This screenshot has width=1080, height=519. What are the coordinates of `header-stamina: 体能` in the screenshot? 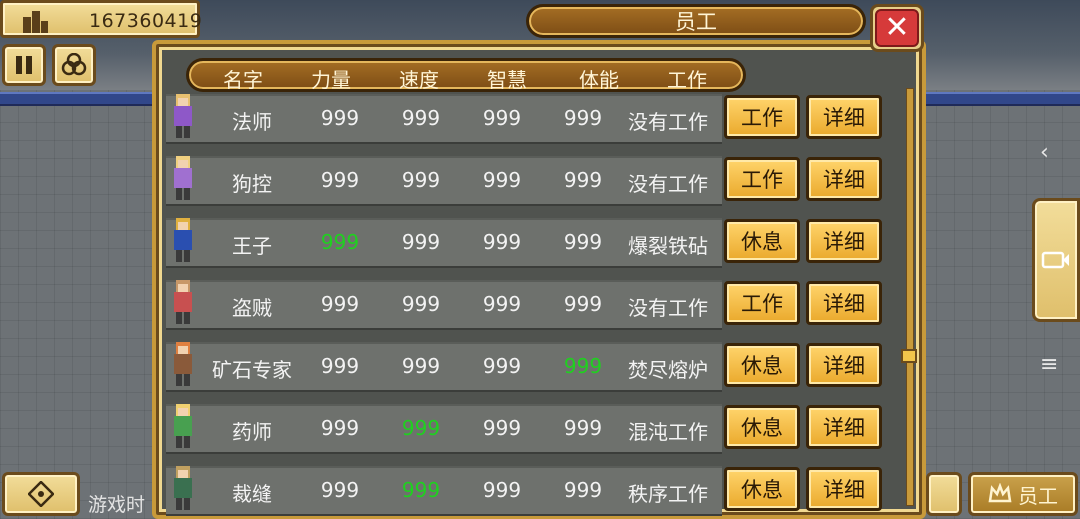 It's located at (599, 80).